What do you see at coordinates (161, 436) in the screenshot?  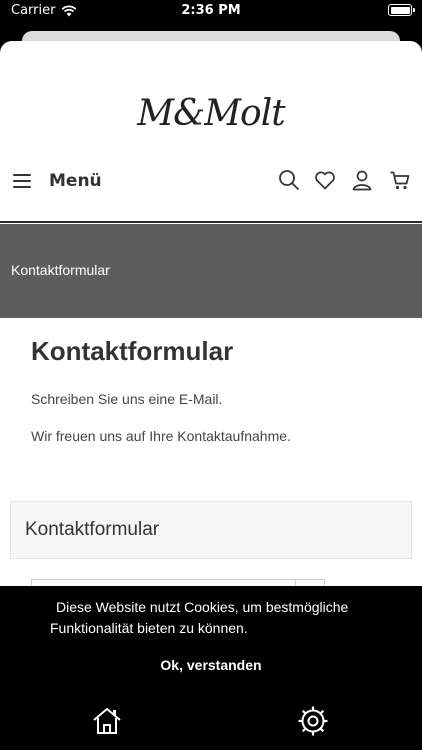 I see `contact-text: Wir freuen uns auf Ihre Kontaktaufnahme.` at bounding box center [161, 436].